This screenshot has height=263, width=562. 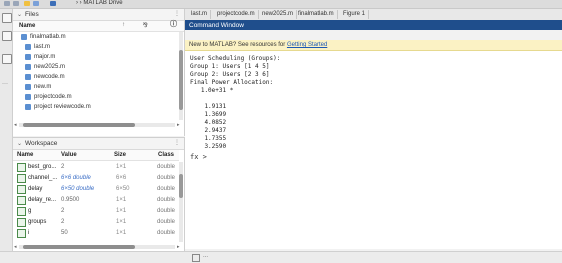 What do you see at coordinates (96, 107) in the screenshot?
I see `file-item: project reviewcode.m` at bounding box center [96, 107].